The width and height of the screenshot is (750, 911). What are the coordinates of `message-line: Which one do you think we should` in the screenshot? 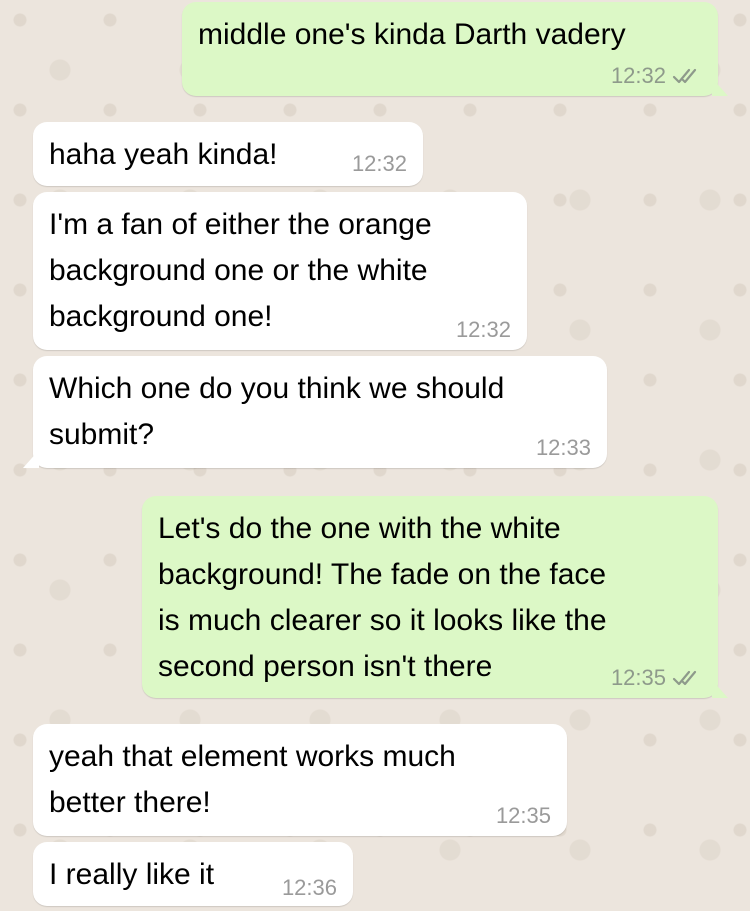 It's located at (277, 388).